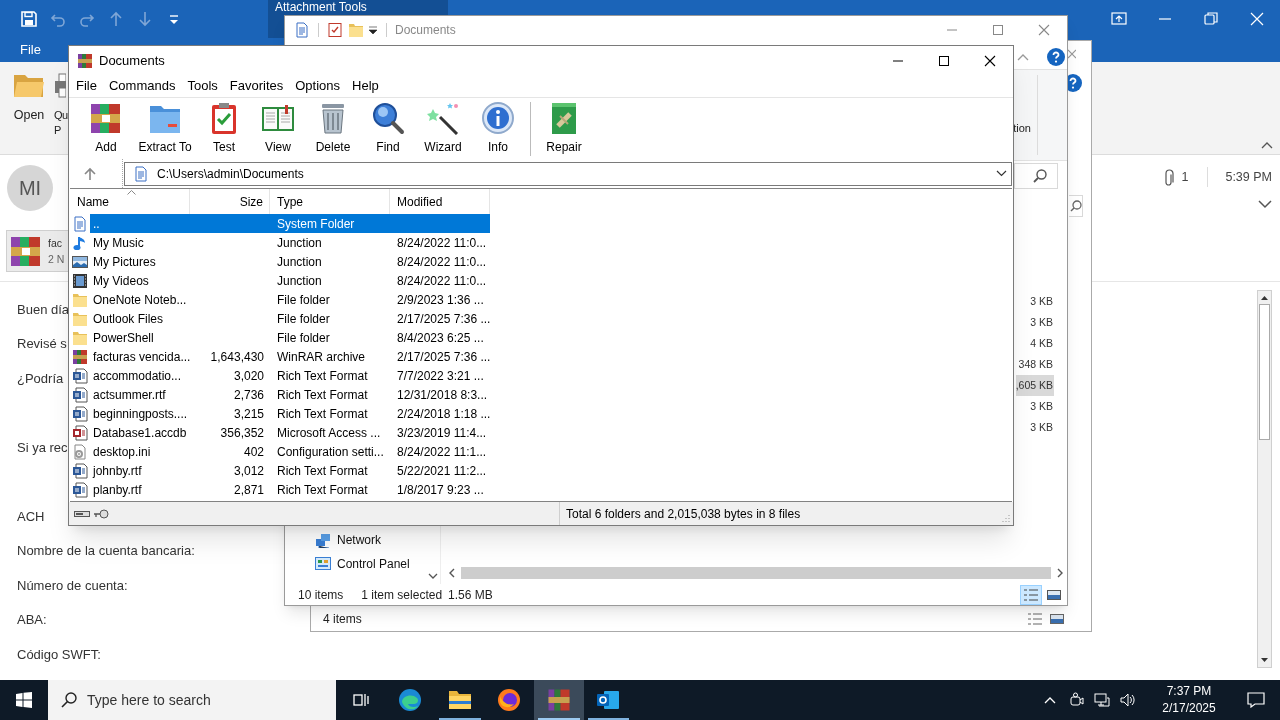  Describe the element at coordinates (61, 105) in the screenshot. I see `ribbon-button: Qu P` at that location.